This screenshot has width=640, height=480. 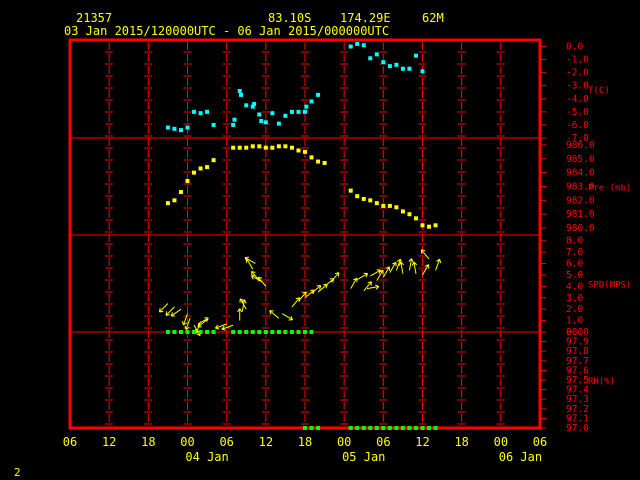 I want to click on x-day-label: 04 Jan, so click(x=206, y=457).